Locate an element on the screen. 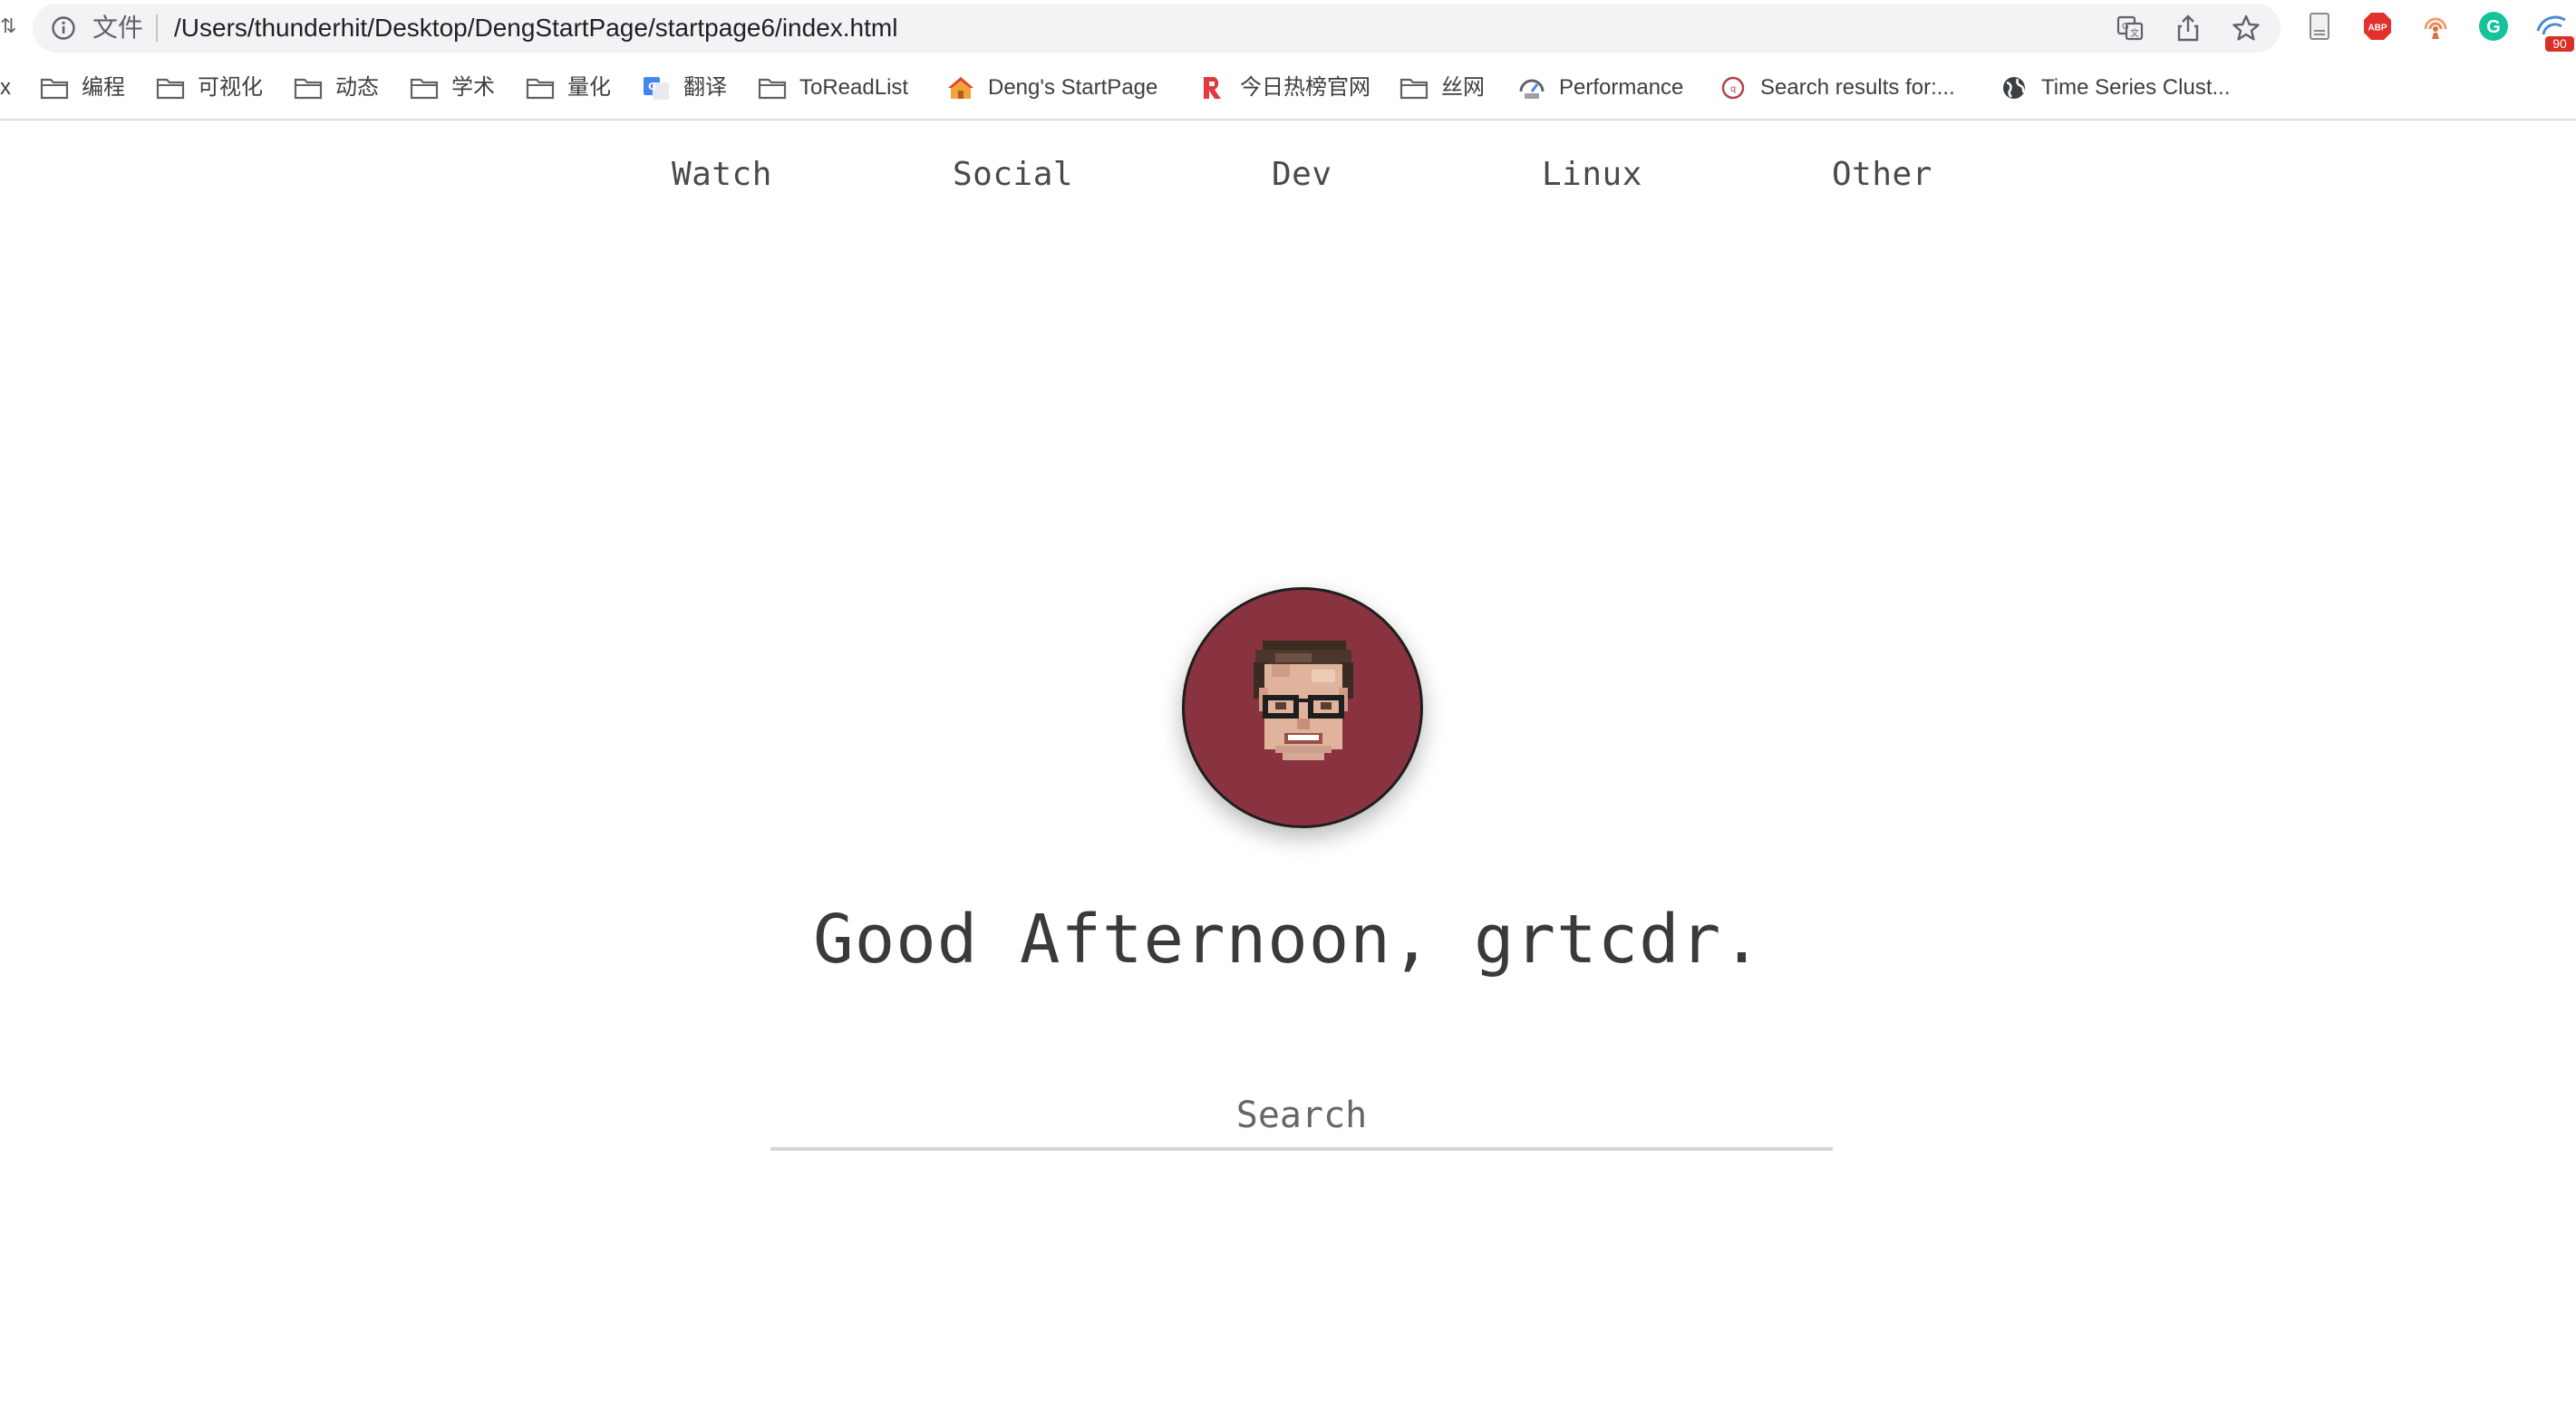 Image resolution: width=2576 pixels, height=1428 pixels. share-icon is located at coordinates (2188, 28).